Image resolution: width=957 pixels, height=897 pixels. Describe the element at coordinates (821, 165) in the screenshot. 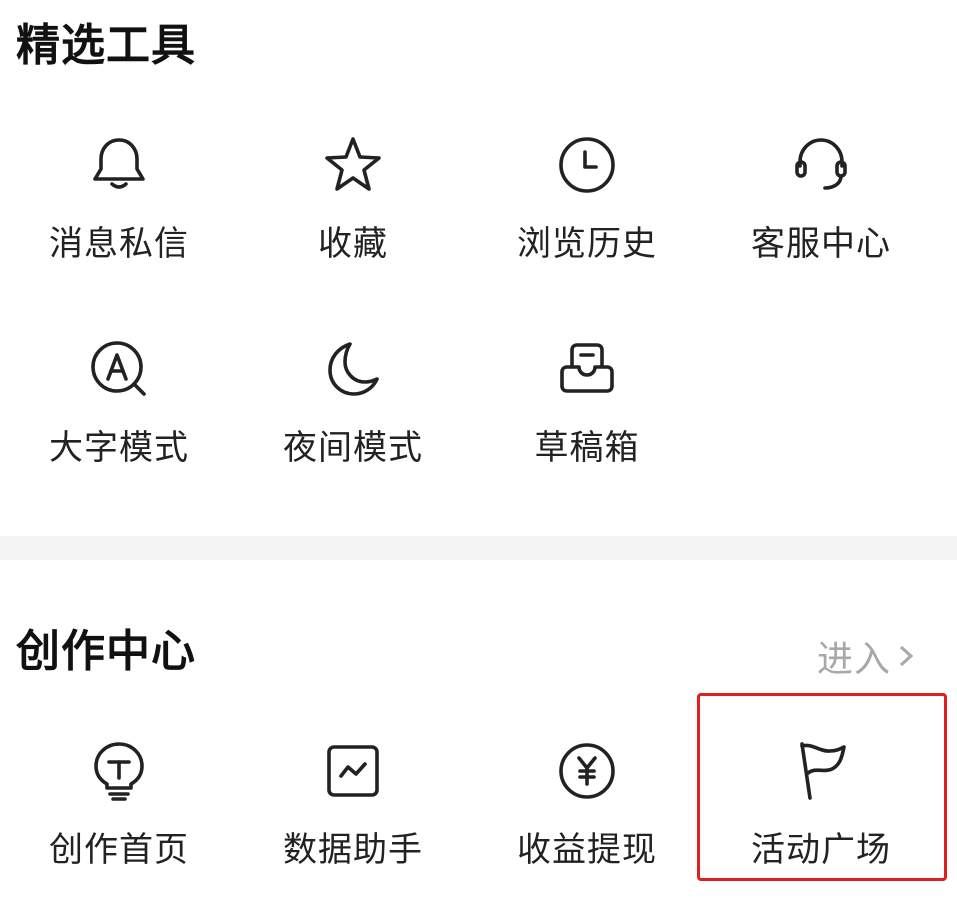

I see `headset-icon` at that location.